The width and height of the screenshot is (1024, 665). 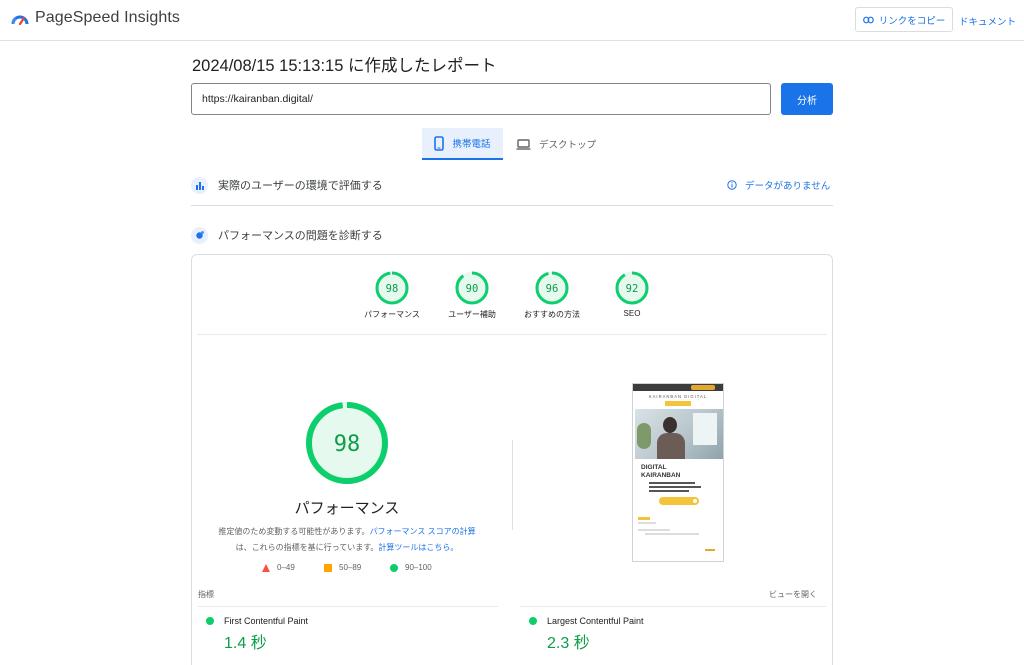 I want to click on score-value: 96, so click(x=552, y=289).